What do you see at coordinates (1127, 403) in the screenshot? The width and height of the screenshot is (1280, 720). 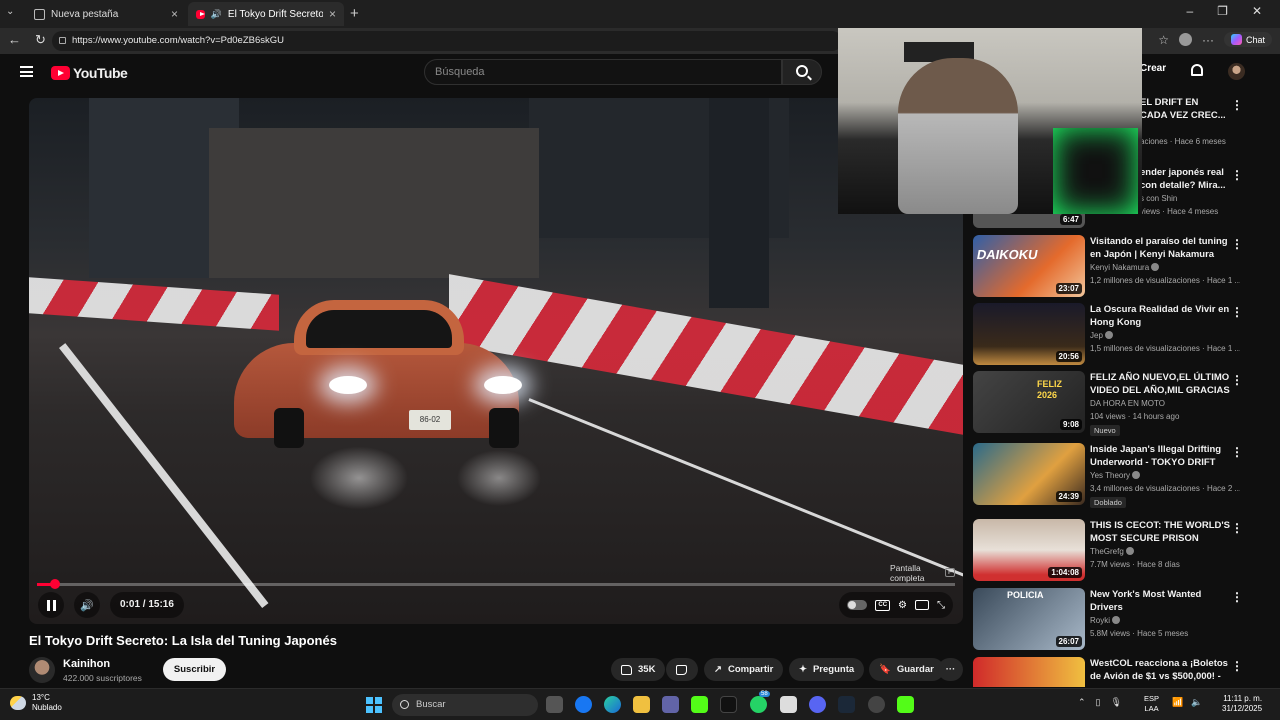 I see `rec-channel: DA HORA EN MOTO` at bounding box center [1127, 403].